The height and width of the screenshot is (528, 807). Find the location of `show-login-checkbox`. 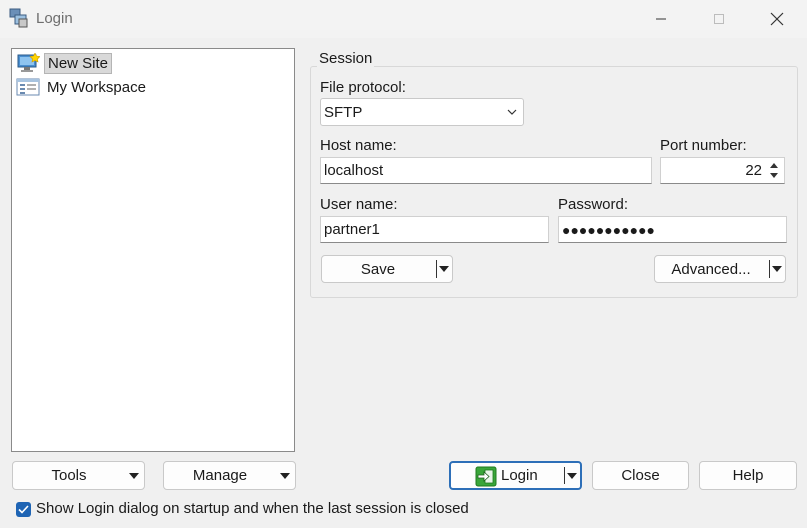

show-login-checkbox is located at coordinates (23, 509).